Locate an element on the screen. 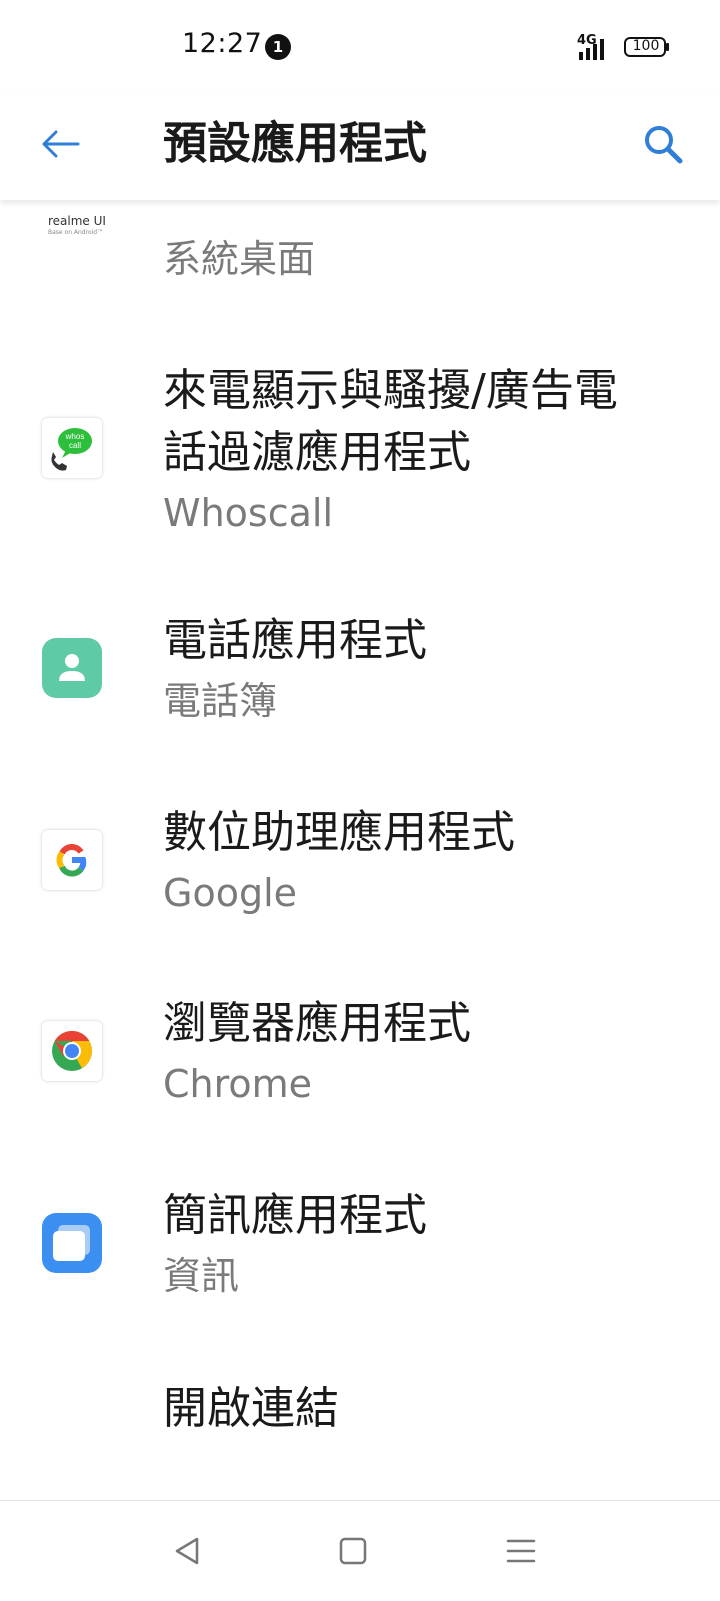 The height and width of the screenshot is (1601, 720). list-item-subtitle: Google is located at coordinates (230, 893).